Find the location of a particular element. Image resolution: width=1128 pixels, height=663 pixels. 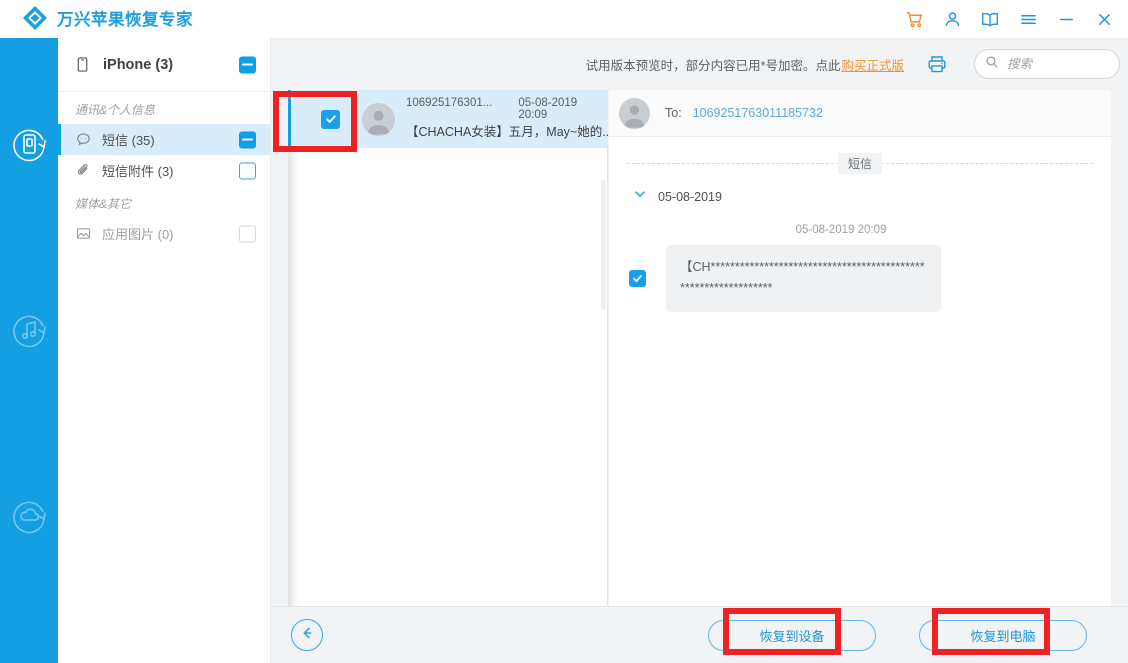

detail-section-label: 短信 is located at coordinates (859, 163).